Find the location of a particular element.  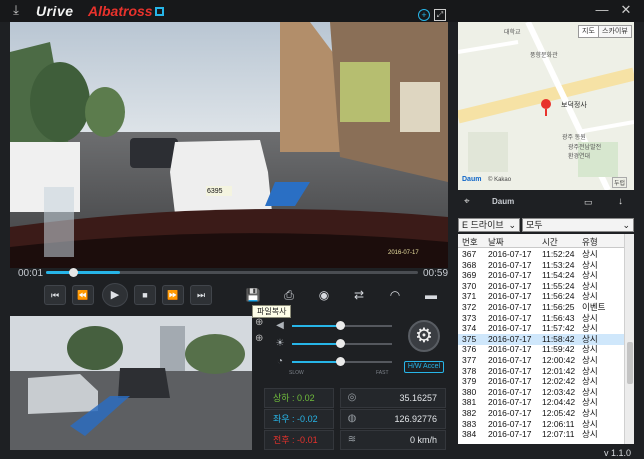

brand-albatross-logo: Albatross is located at coordinates (126, 11).